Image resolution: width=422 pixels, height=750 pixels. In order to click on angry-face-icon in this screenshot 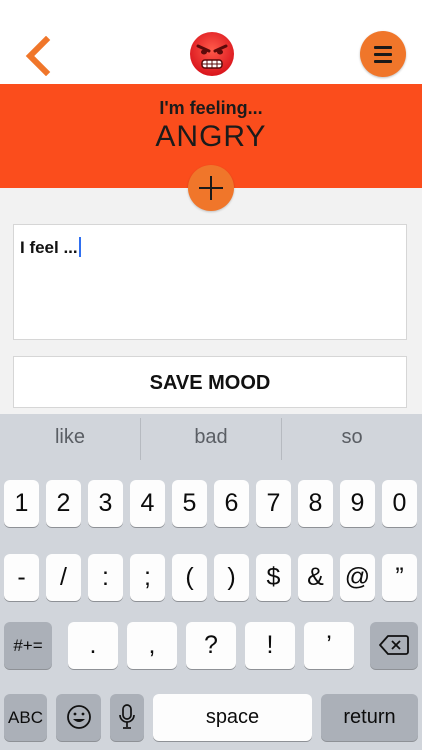, I will do `click(212, 54)`.